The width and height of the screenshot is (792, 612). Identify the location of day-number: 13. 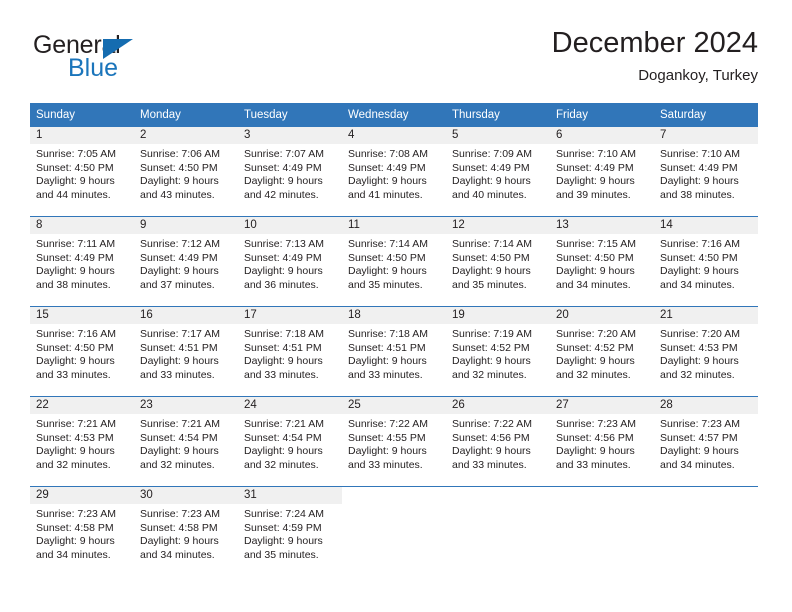
(602, 225).